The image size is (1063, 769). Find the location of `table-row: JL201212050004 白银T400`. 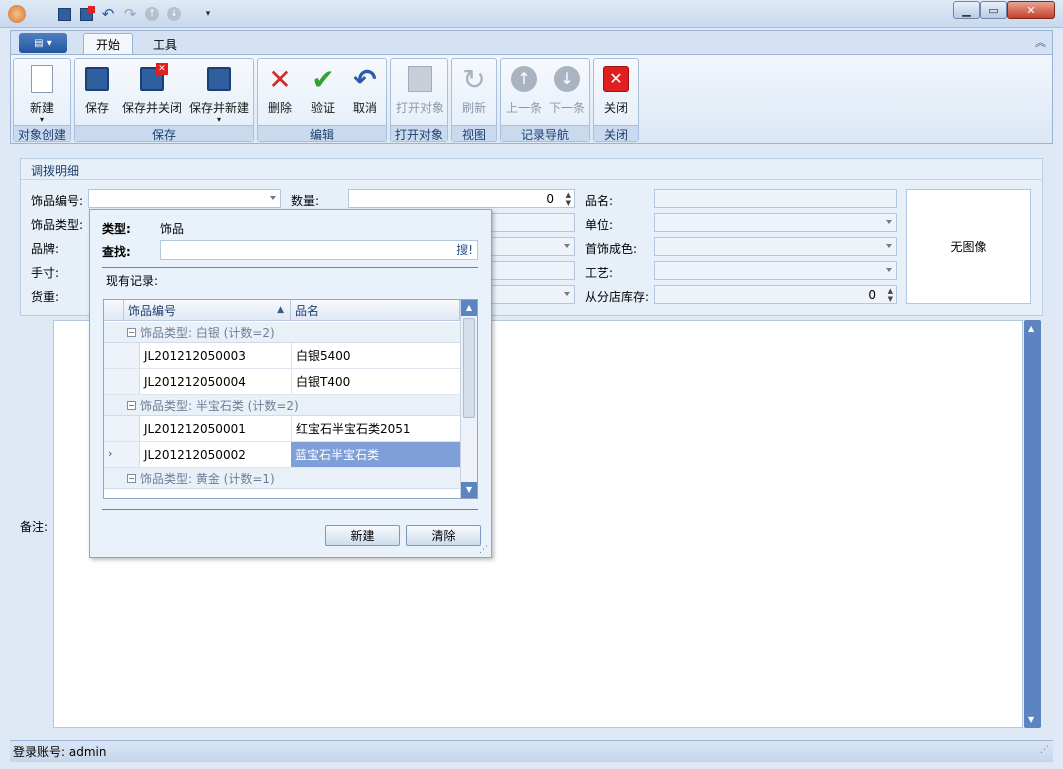

table-row: JL201212050004 白银T400 is located at coordinates (282, 382).